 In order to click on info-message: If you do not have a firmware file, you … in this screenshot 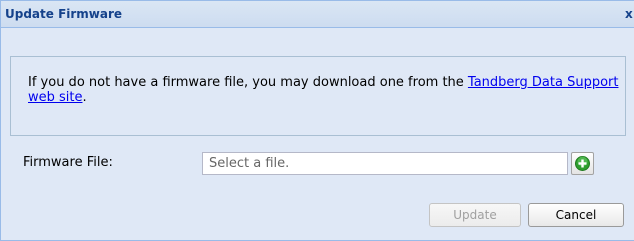, I will do `click(328, 90)`.